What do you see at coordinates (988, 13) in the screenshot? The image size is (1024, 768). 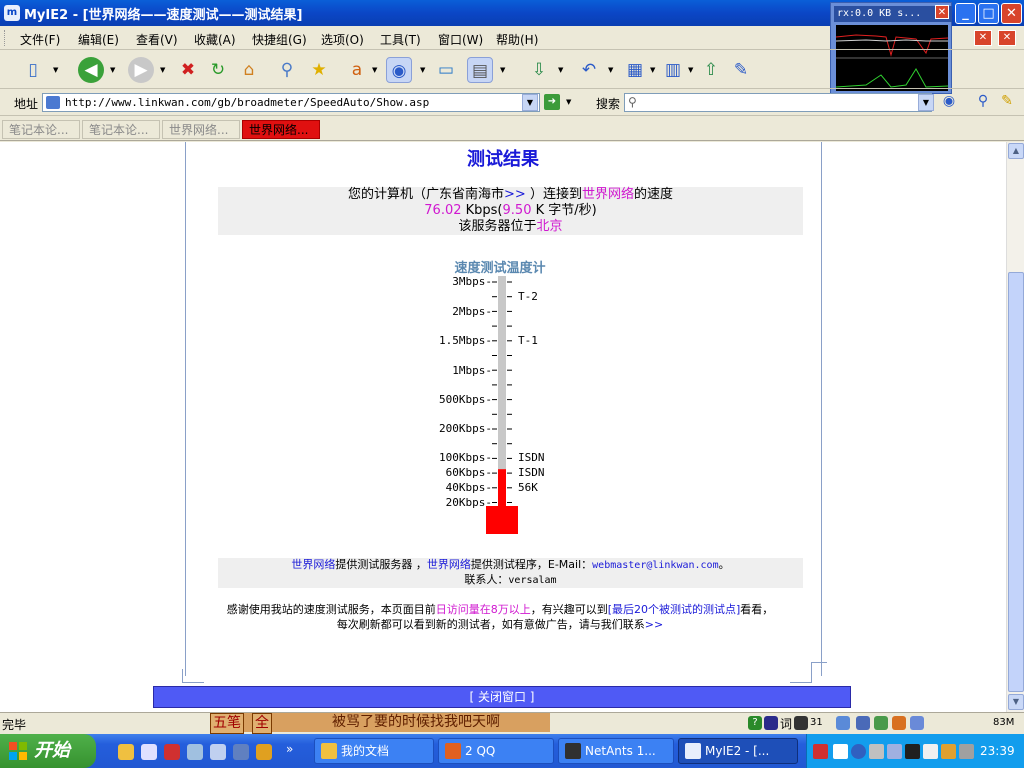 I see `maximize-button: □` at bounding box center [988, 13].